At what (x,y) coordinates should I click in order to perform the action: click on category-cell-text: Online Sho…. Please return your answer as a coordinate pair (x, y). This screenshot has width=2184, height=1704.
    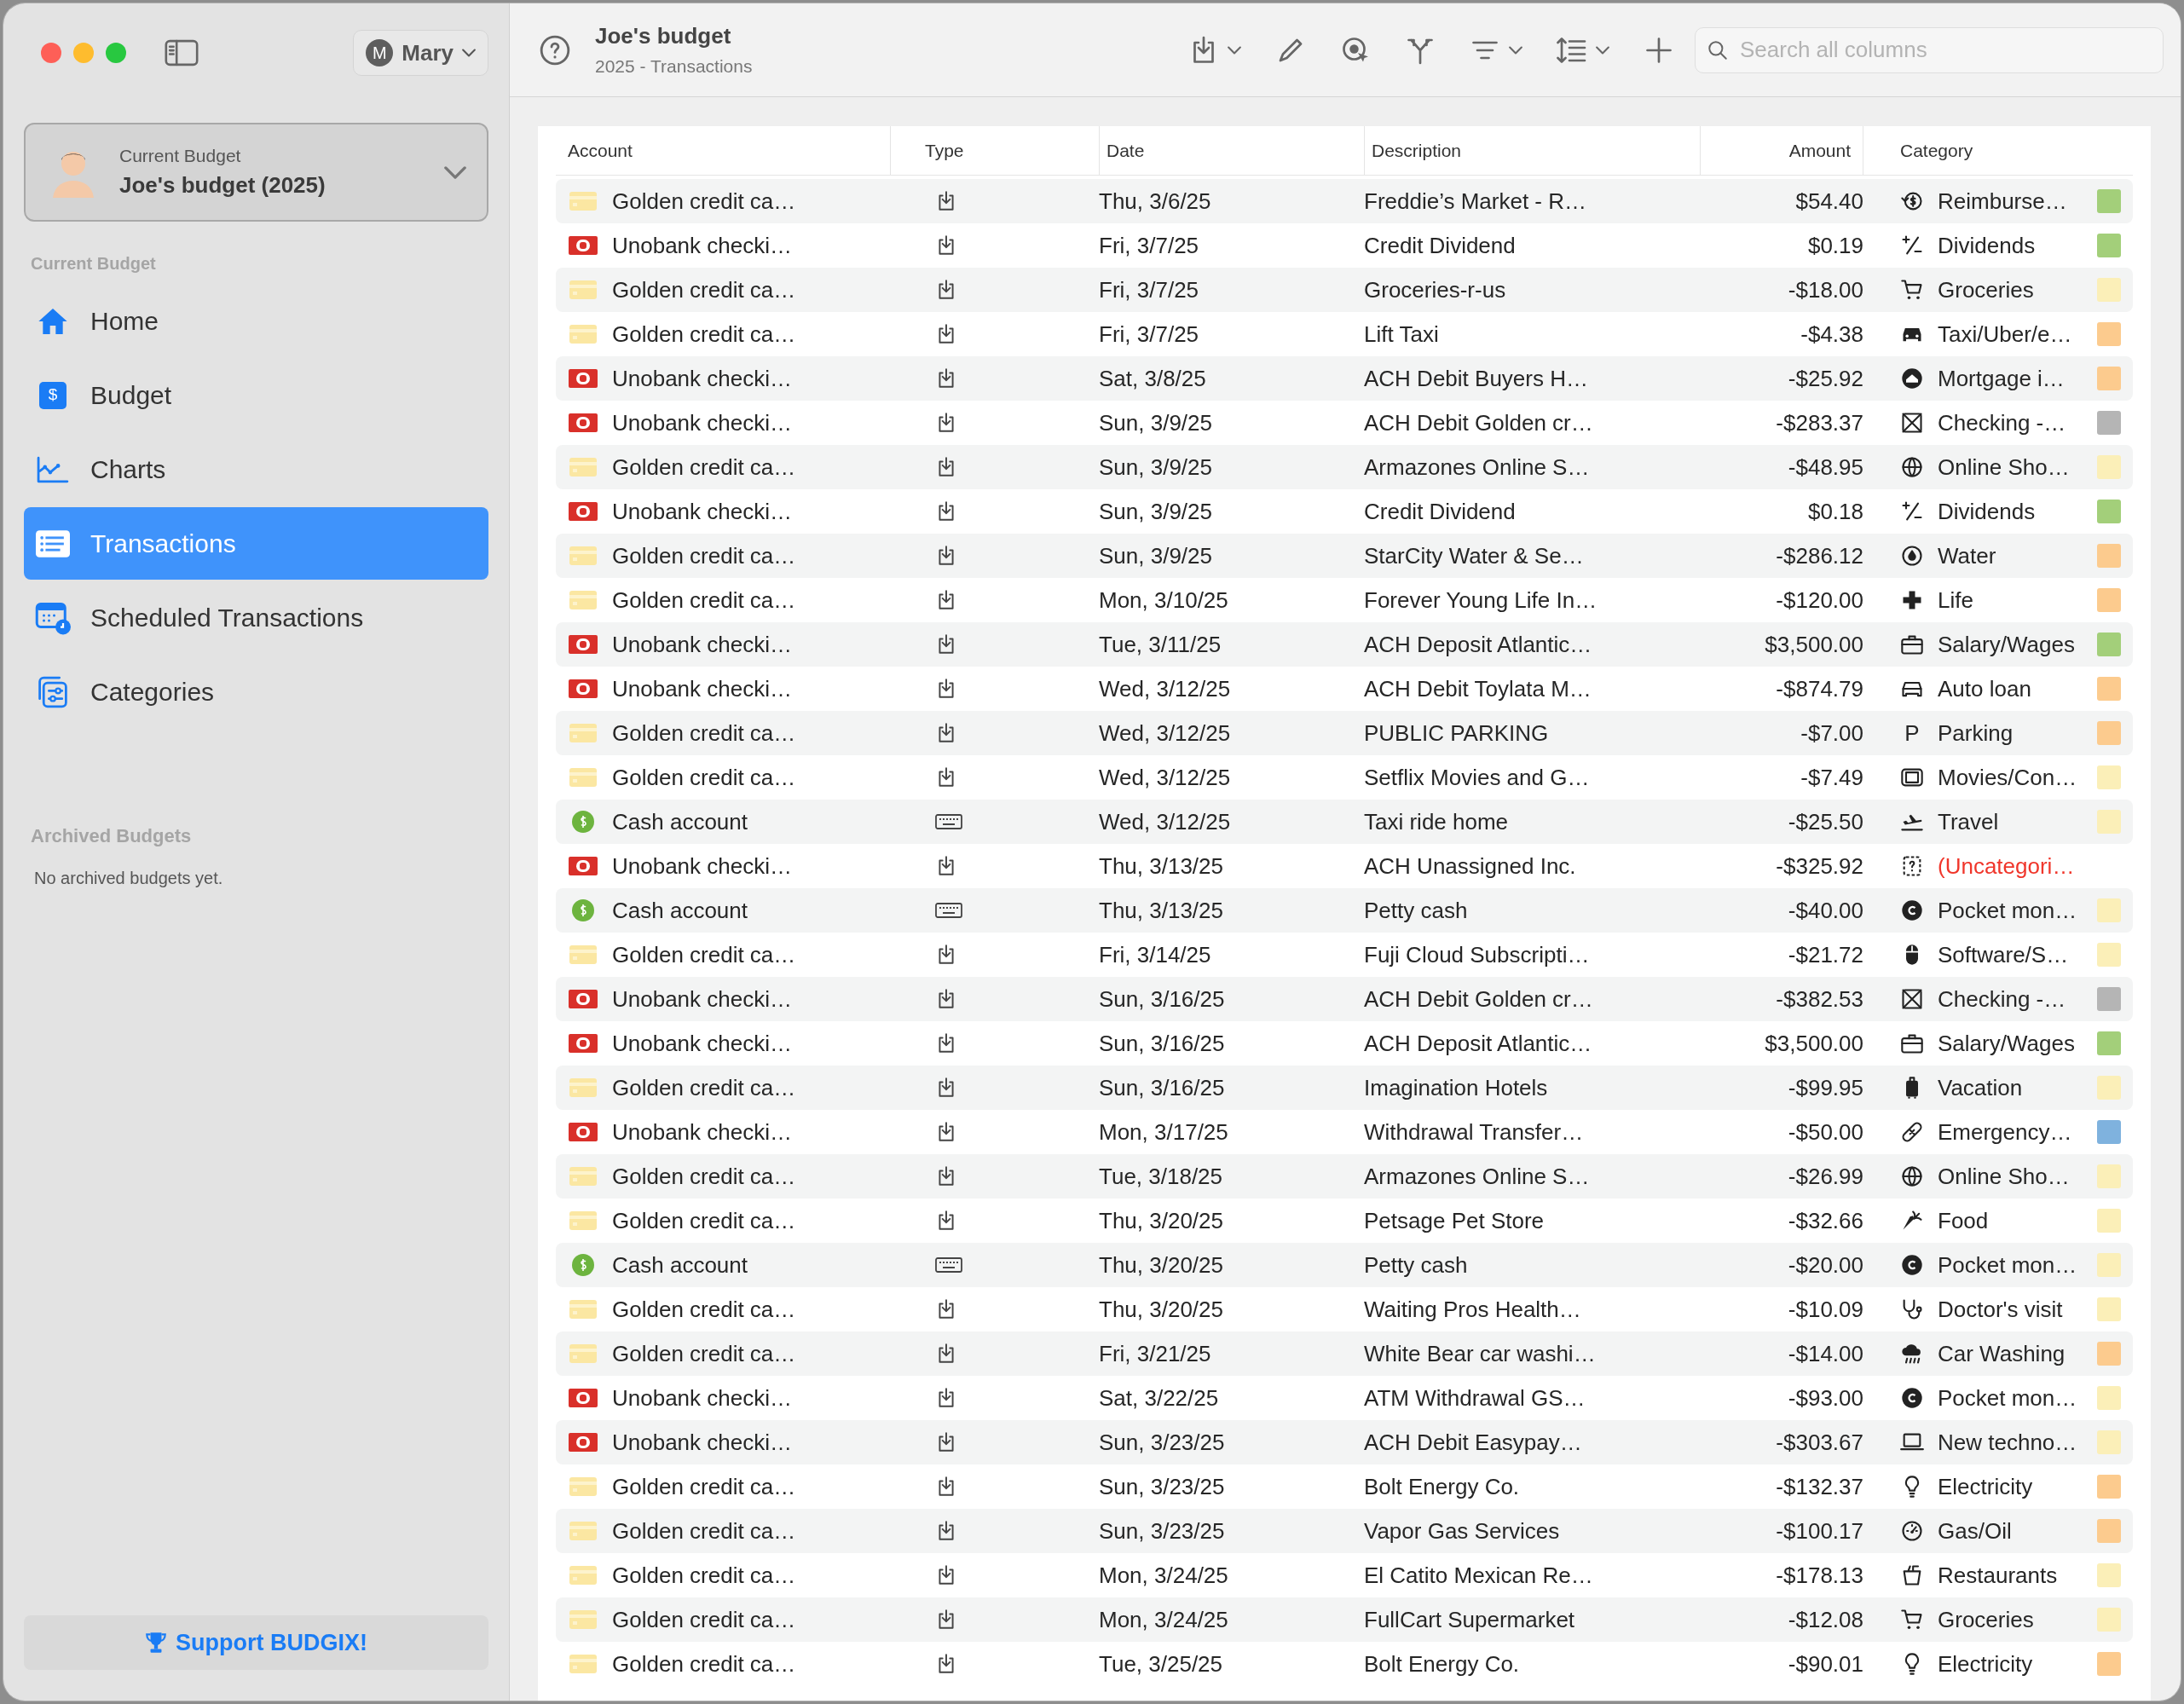
    Looking at the image, I should click on (2004, 1176).